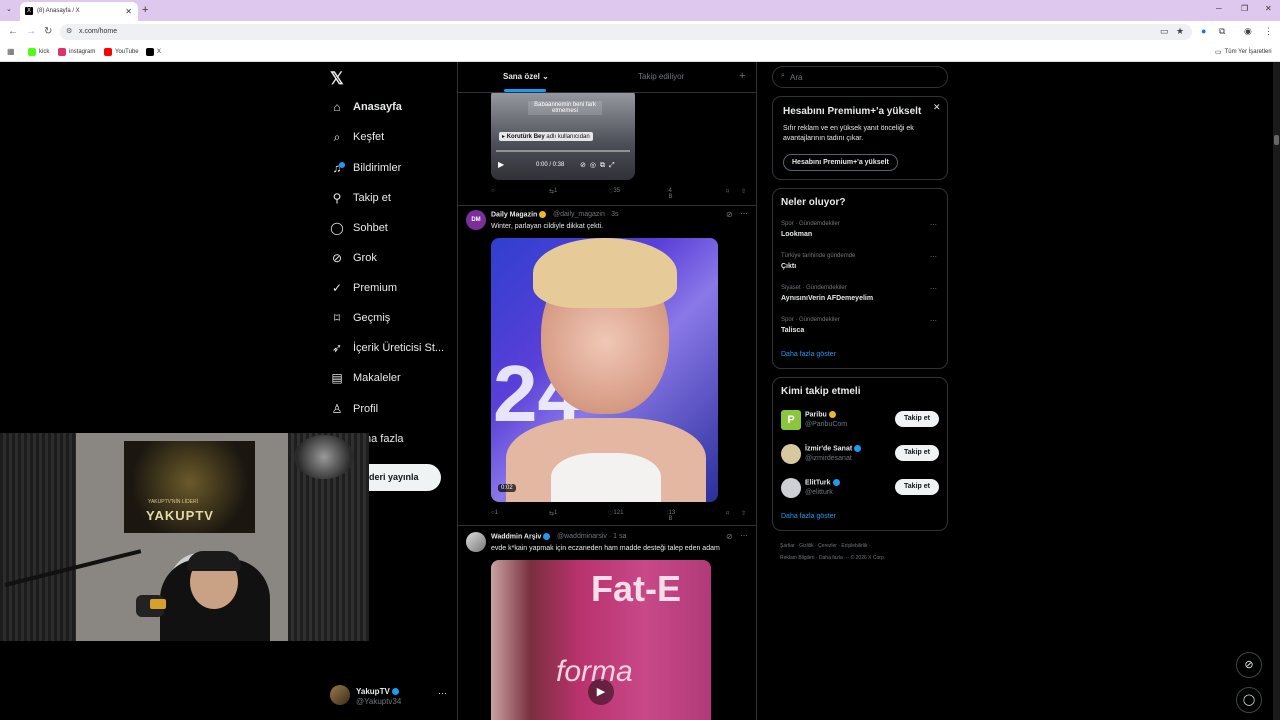 The width and height of the screenshot is (1280, 720). What do you see at coordinates (476, 220) in the screenshot?
I see `avatar: DM` at bounding box center [476, 220].